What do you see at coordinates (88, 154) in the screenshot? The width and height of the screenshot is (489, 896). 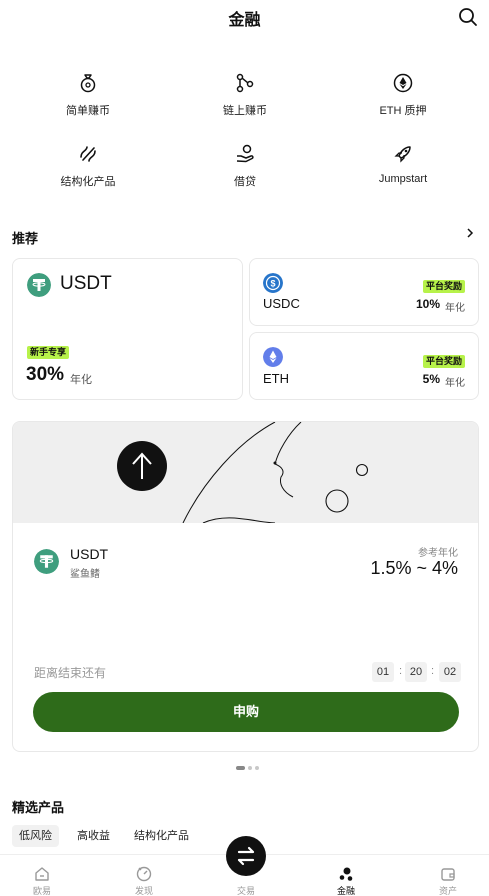 I see `structured-link-icon` at bounding box center [88, 154].